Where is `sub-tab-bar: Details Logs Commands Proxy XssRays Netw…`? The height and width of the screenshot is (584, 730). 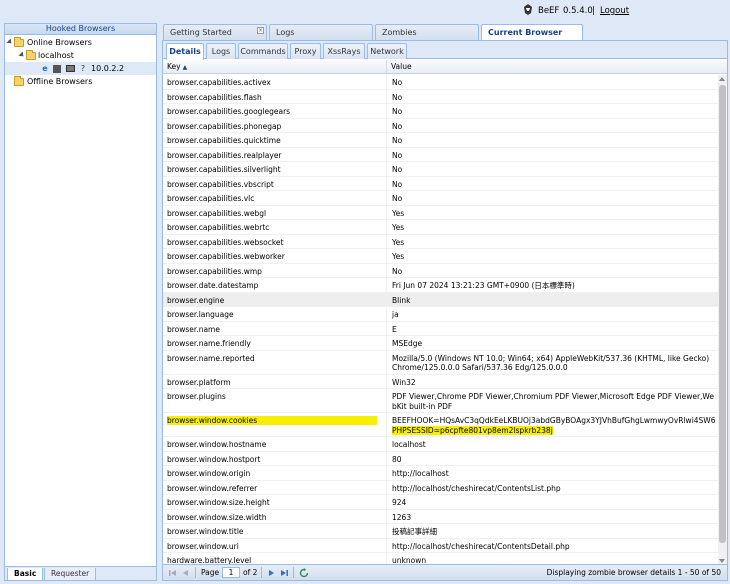 sub-tab-bar: Details Logs Commands Proxy XssRays Netw… is located at coordinates (445, 50).